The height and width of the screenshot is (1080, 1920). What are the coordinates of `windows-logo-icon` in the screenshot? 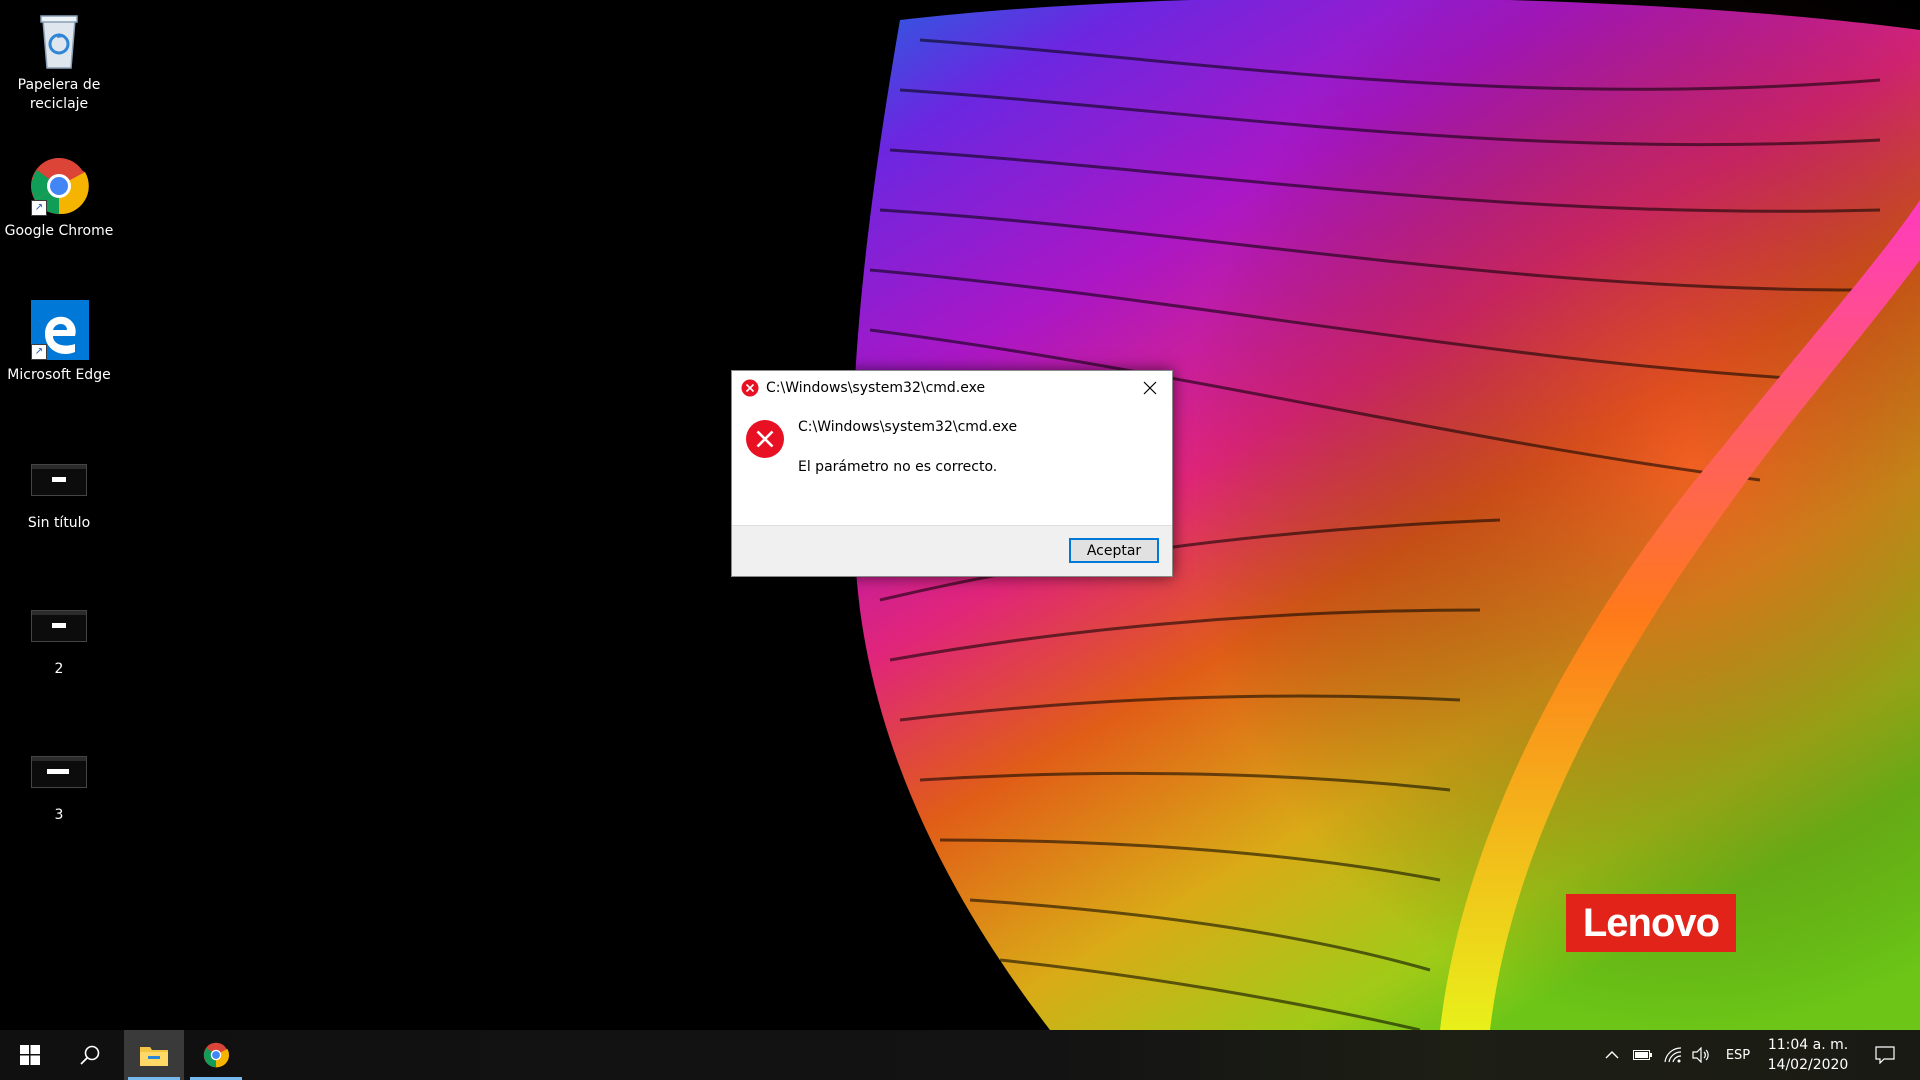 It's located at (30, 1055).